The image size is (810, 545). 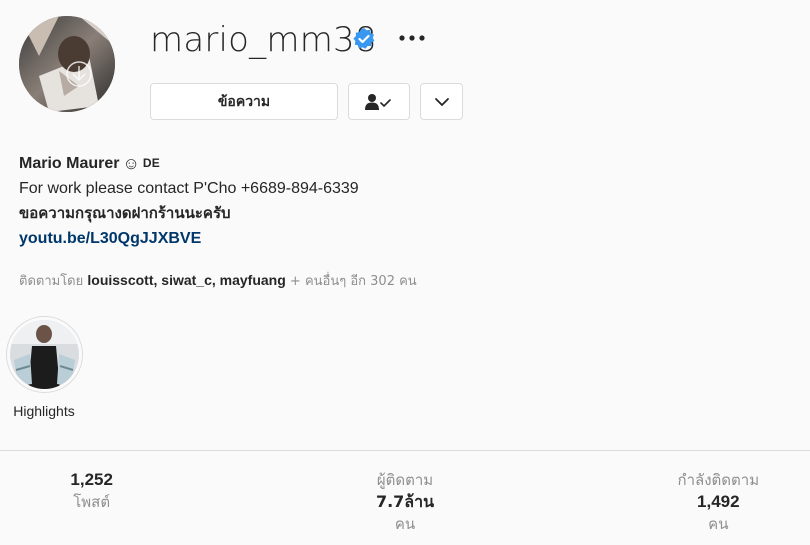 What do you see at coordinates (51, 281) in the screenshot?
I see `followed-by-prefix: ติดตามโดย` at bounding box center [51, 281].